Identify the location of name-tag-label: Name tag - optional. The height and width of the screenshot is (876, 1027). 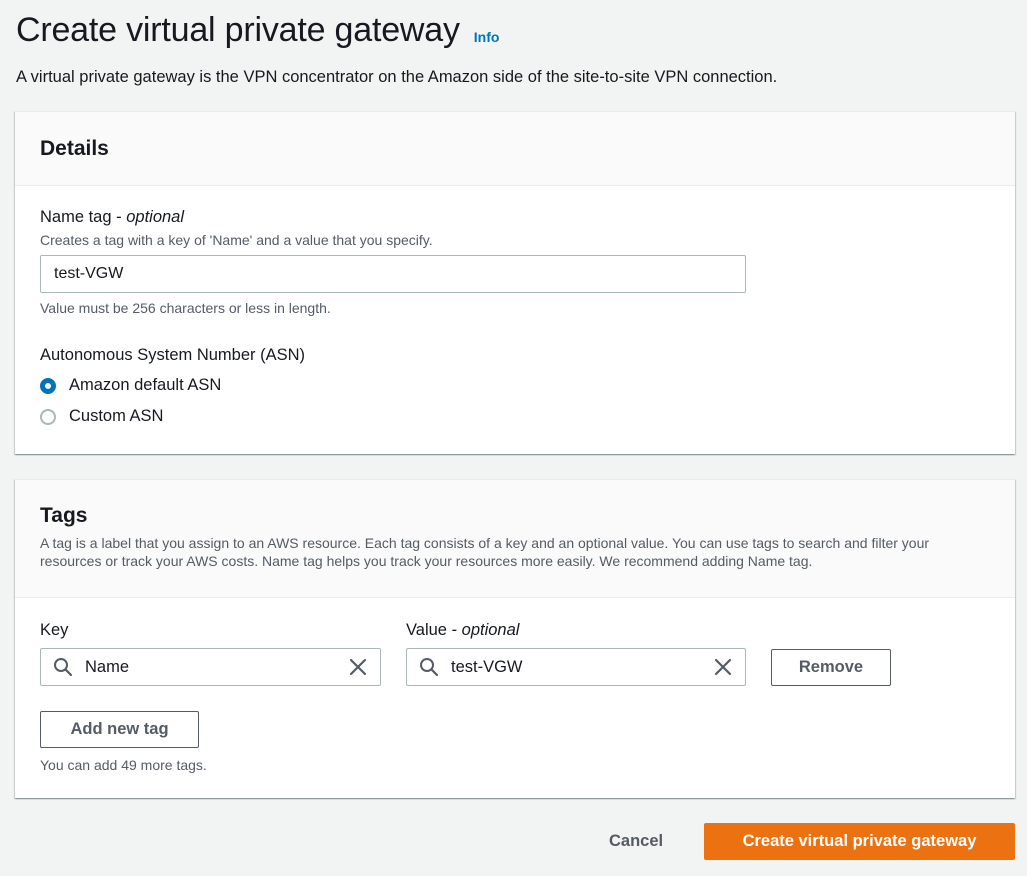
(112, 217).